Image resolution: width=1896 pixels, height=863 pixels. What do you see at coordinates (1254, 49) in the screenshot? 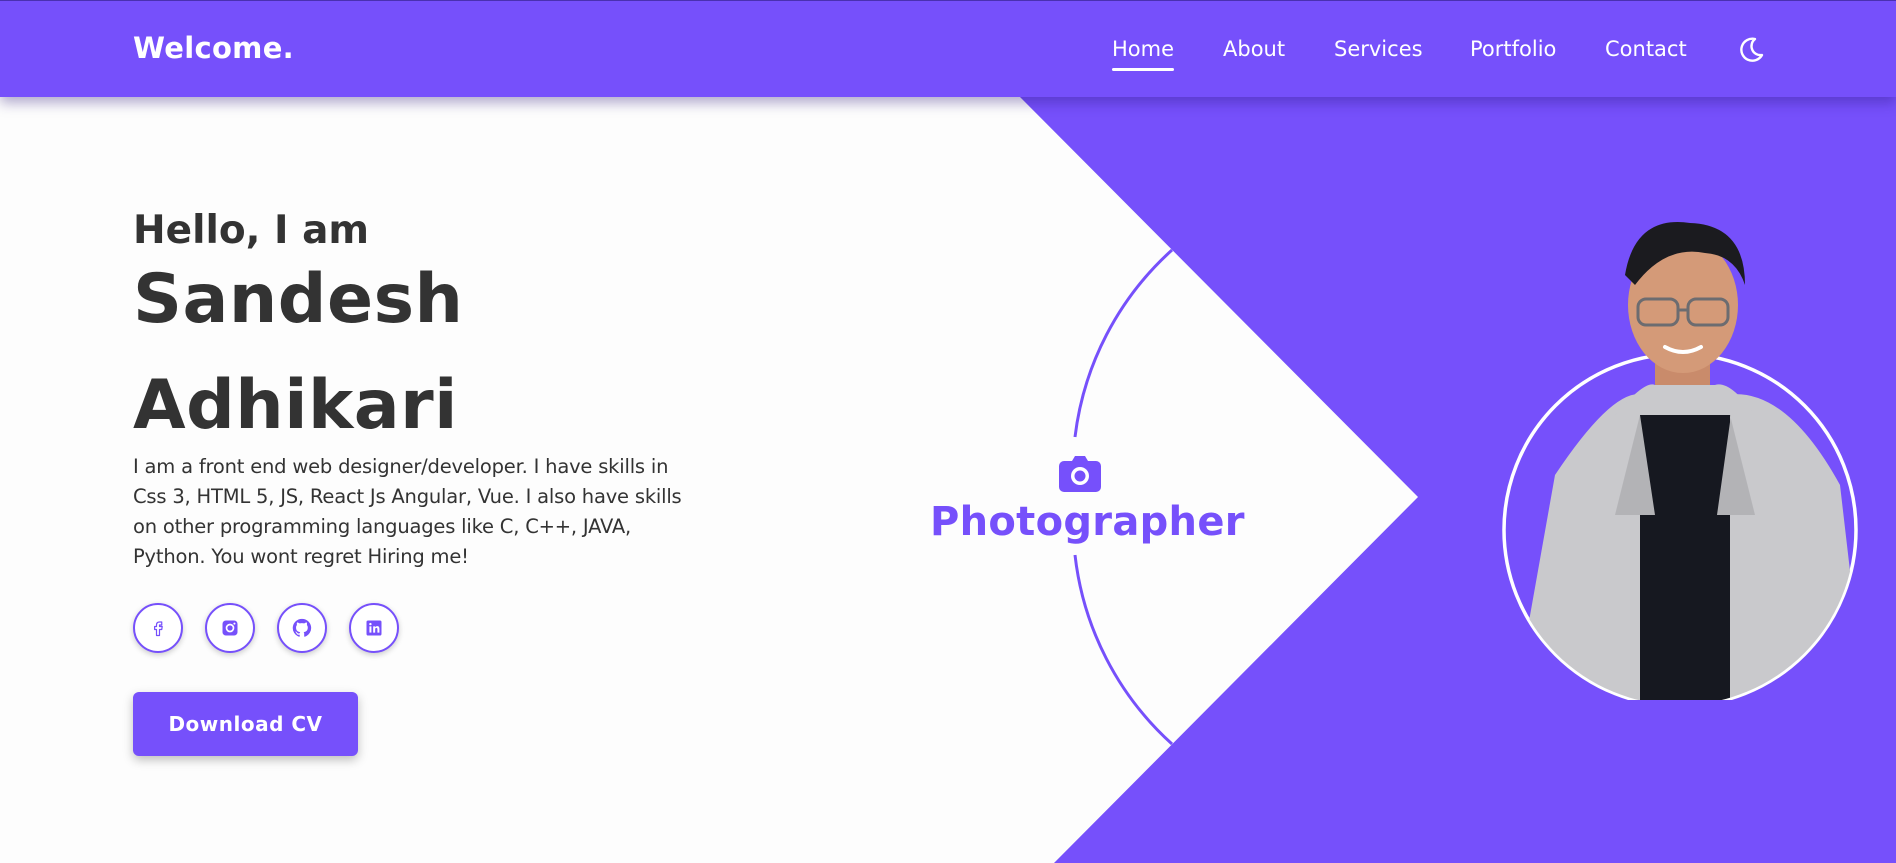
I see `nav-link-about: About` at bounding box center [1254, 49].